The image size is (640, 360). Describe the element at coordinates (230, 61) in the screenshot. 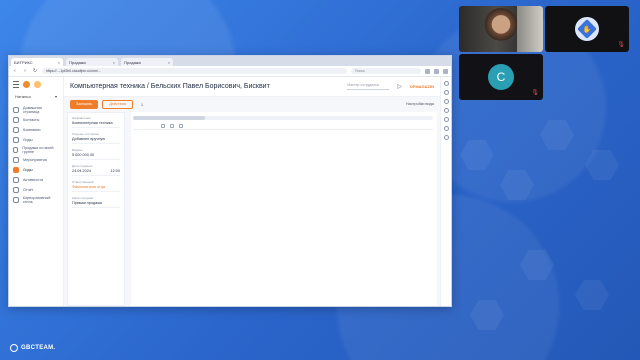

I see `browser-tabs: БИТРИКС × Продажи × Продажа ×` at that location.